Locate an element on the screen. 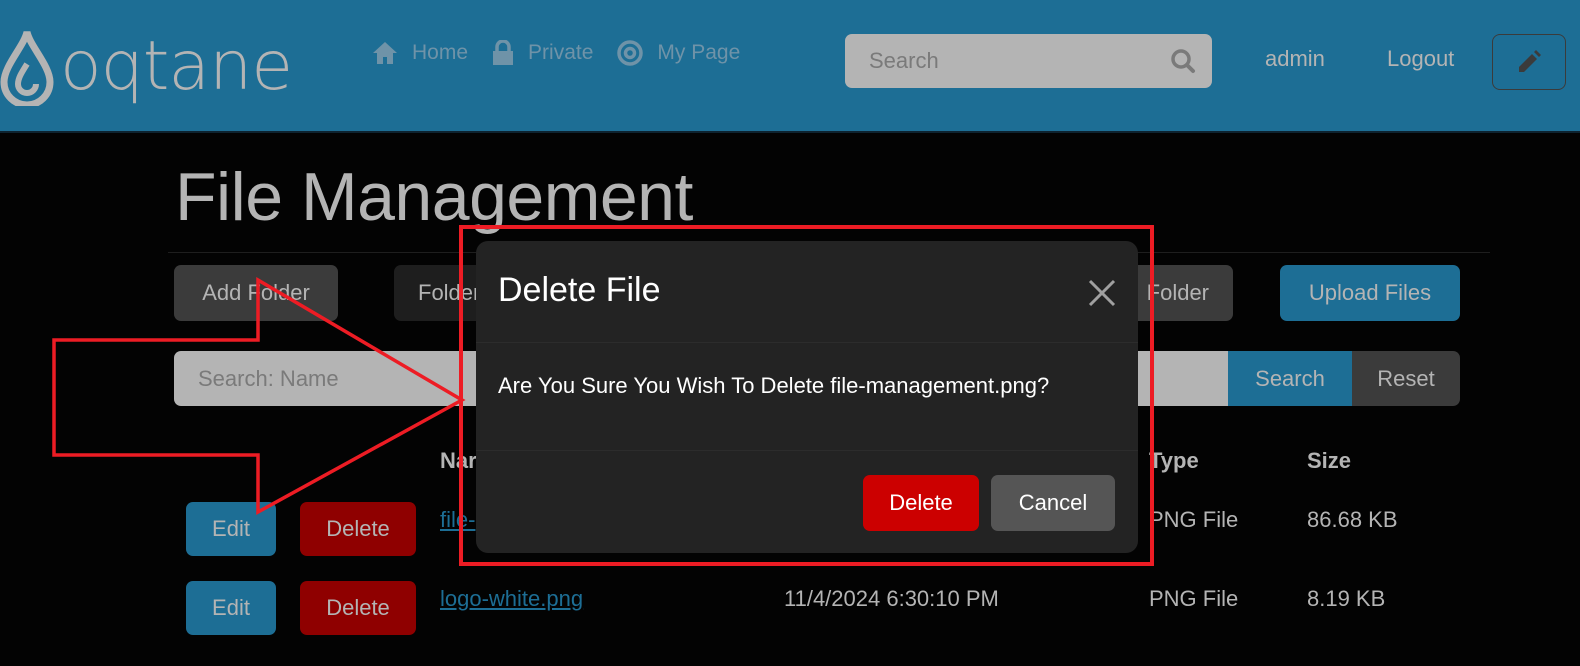  dialog-close-button is located at coordinates (1102, 293).